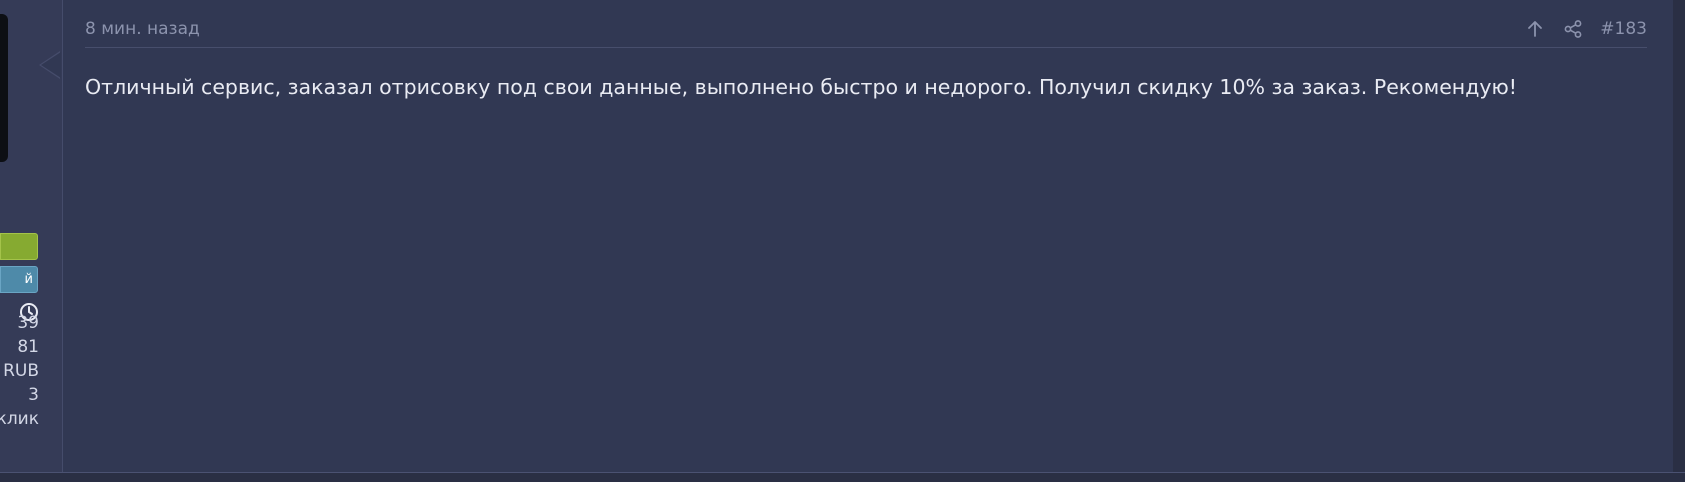 The width and height of the screenshot is (1685, 482). I want to click on user-stat-4: 3, so click(33, 395).